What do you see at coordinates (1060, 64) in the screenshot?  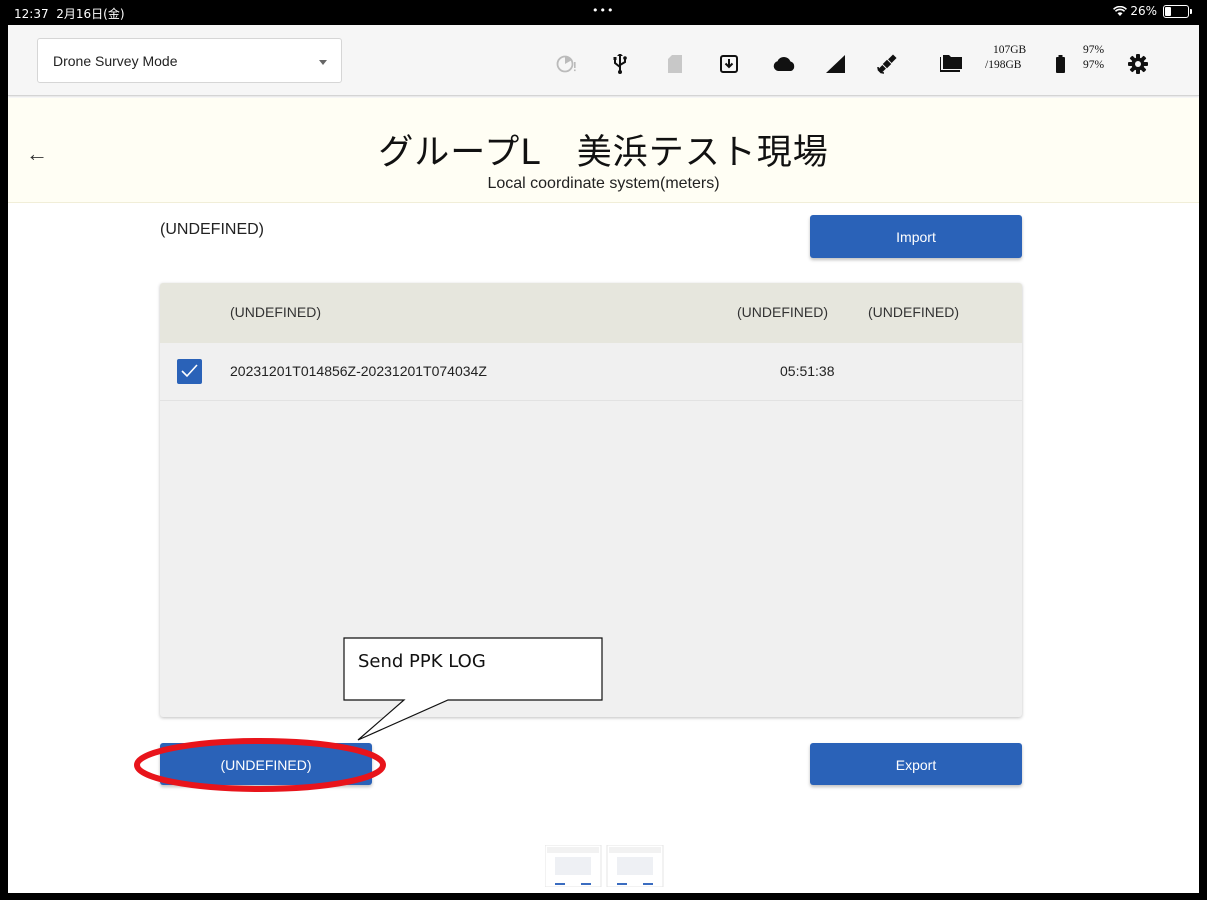 I see `battery-icon` at bounding box center [1060, 64].